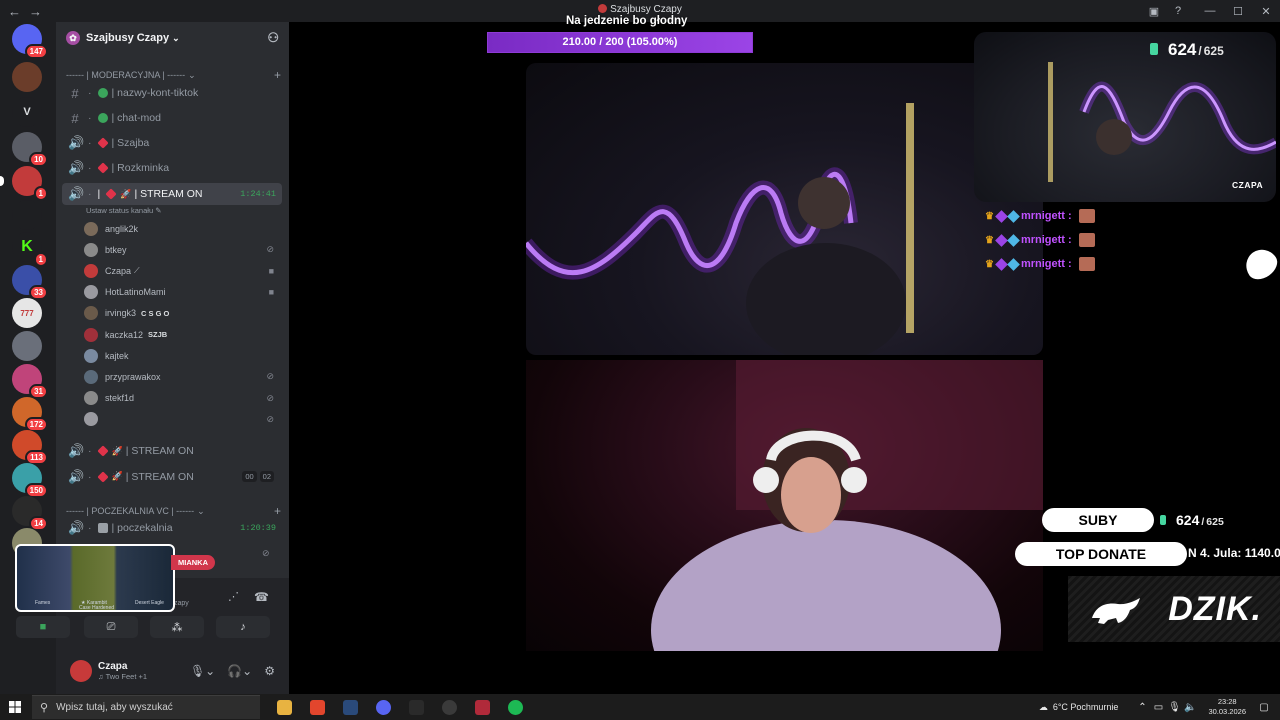  I want to click on activities-button: ⁂, so click(177, 627).